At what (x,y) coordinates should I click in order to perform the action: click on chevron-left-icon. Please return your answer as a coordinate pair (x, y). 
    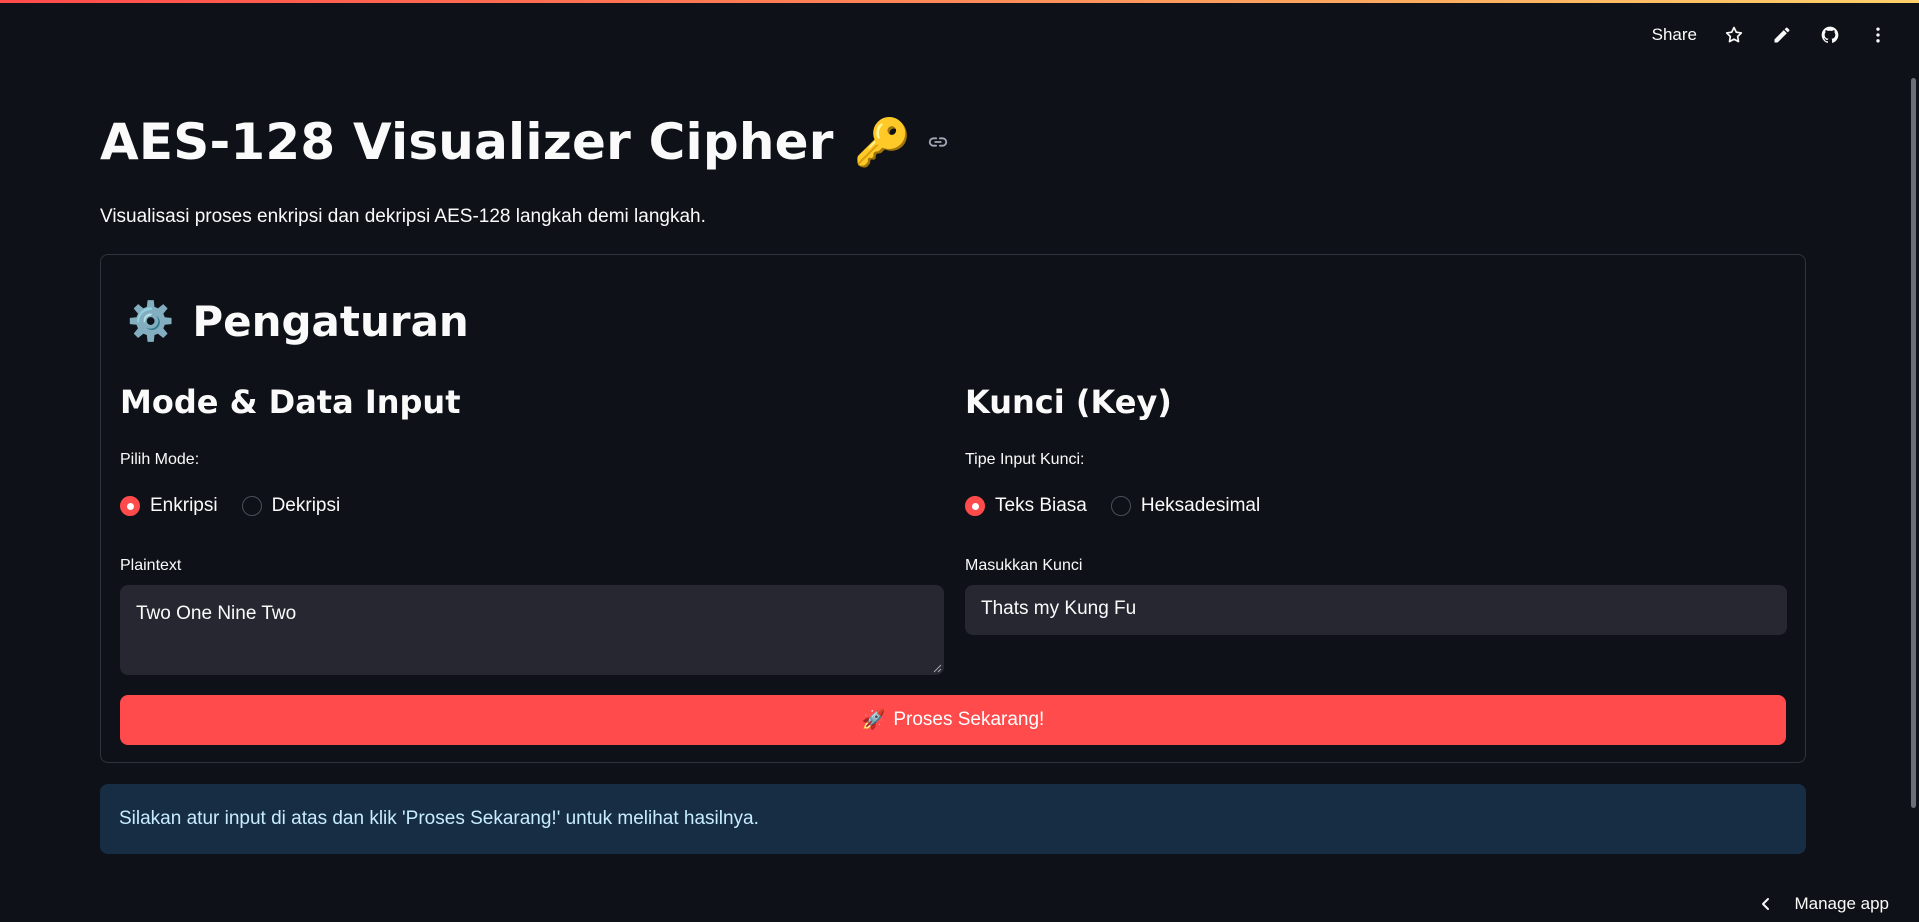
    Looking at the image, I should click on (1766, 904).